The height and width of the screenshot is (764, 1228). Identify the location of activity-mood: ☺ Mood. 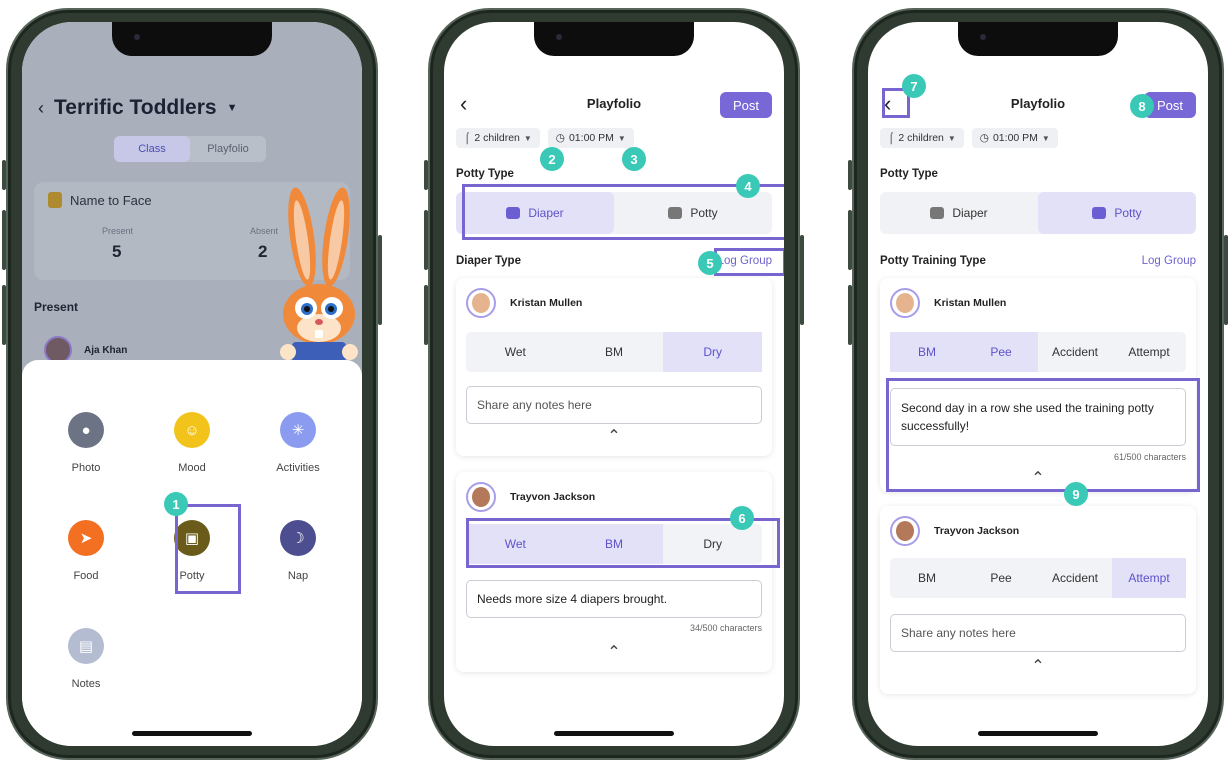
(192, 443).